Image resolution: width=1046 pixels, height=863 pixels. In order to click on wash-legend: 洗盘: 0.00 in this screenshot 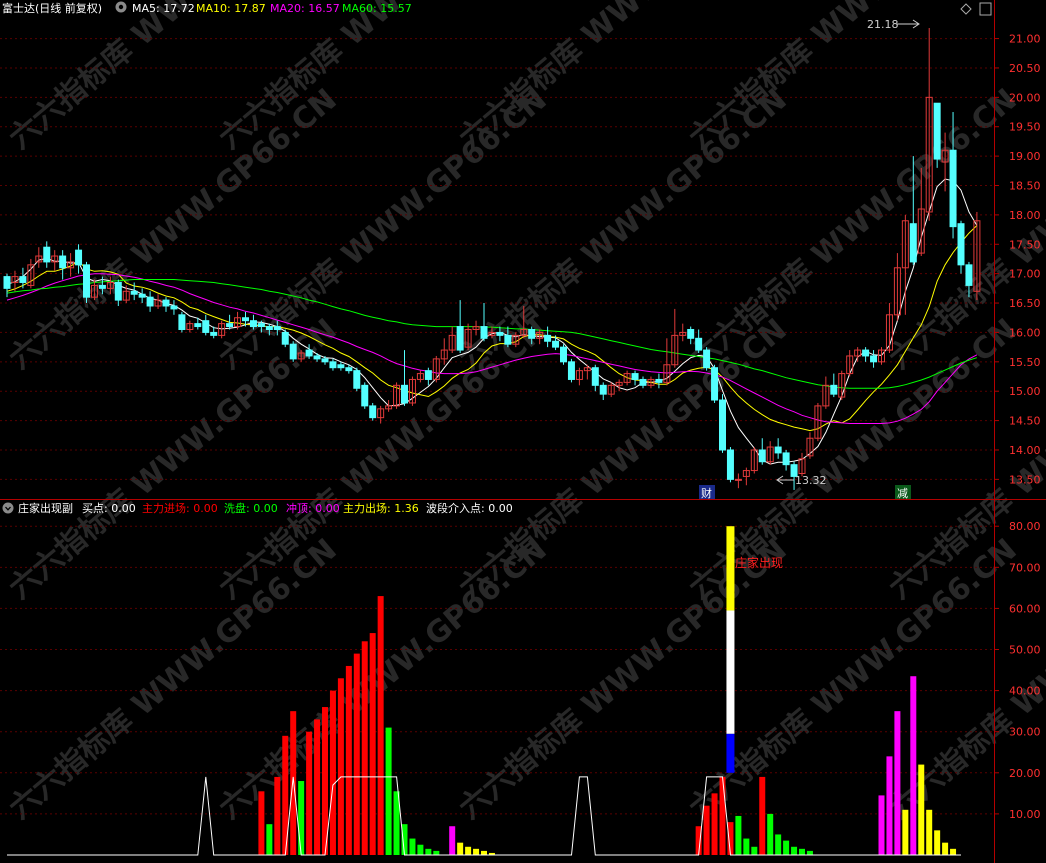, I will do `click(251, 508)`.